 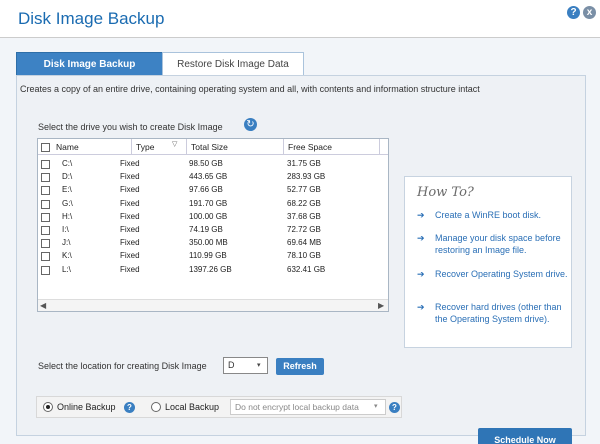 What do you see at coordinates (235, 147) in the screenshot?
I see `column-header-total-size: Total Size` at bounding box center [235, 147].